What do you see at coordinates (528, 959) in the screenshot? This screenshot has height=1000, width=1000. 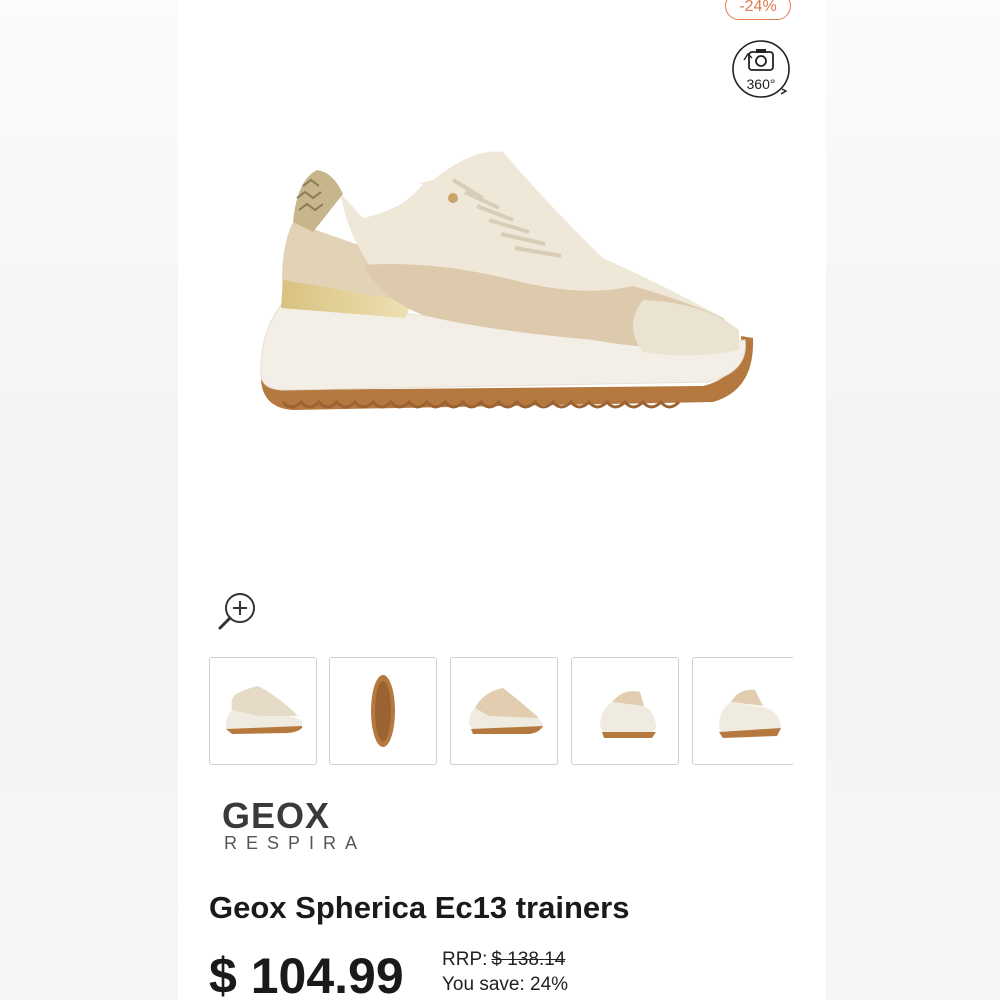 I see `rrp-old-price: $ 138.14` at bounding box center [528, 959].